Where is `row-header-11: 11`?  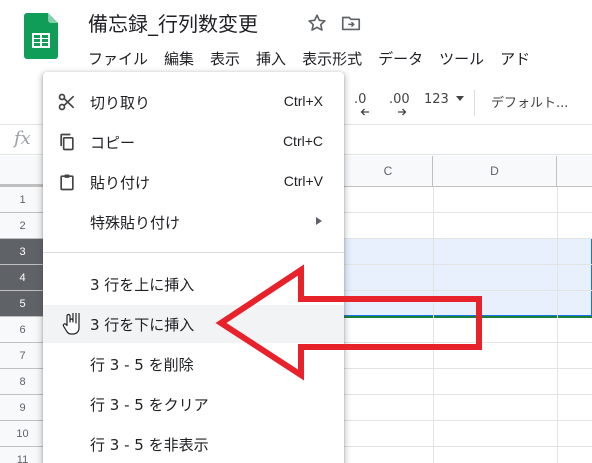 row-header-11: 11 is located at coordinates (23, 455).